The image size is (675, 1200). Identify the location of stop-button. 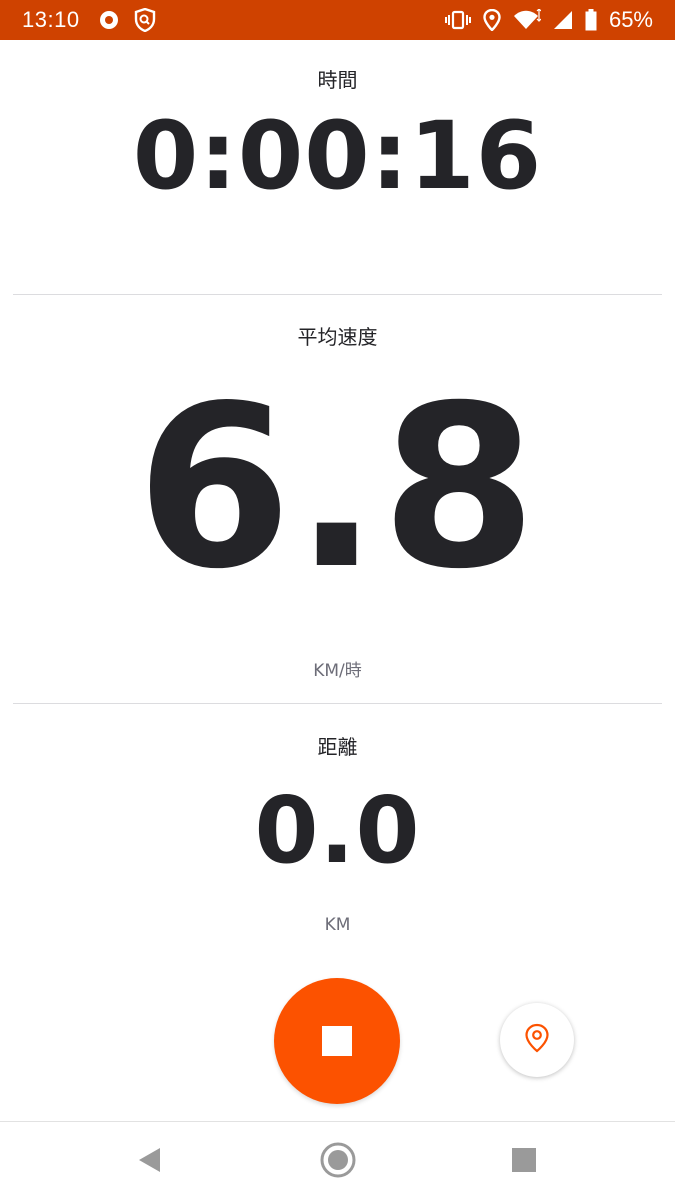
(337, 1041).